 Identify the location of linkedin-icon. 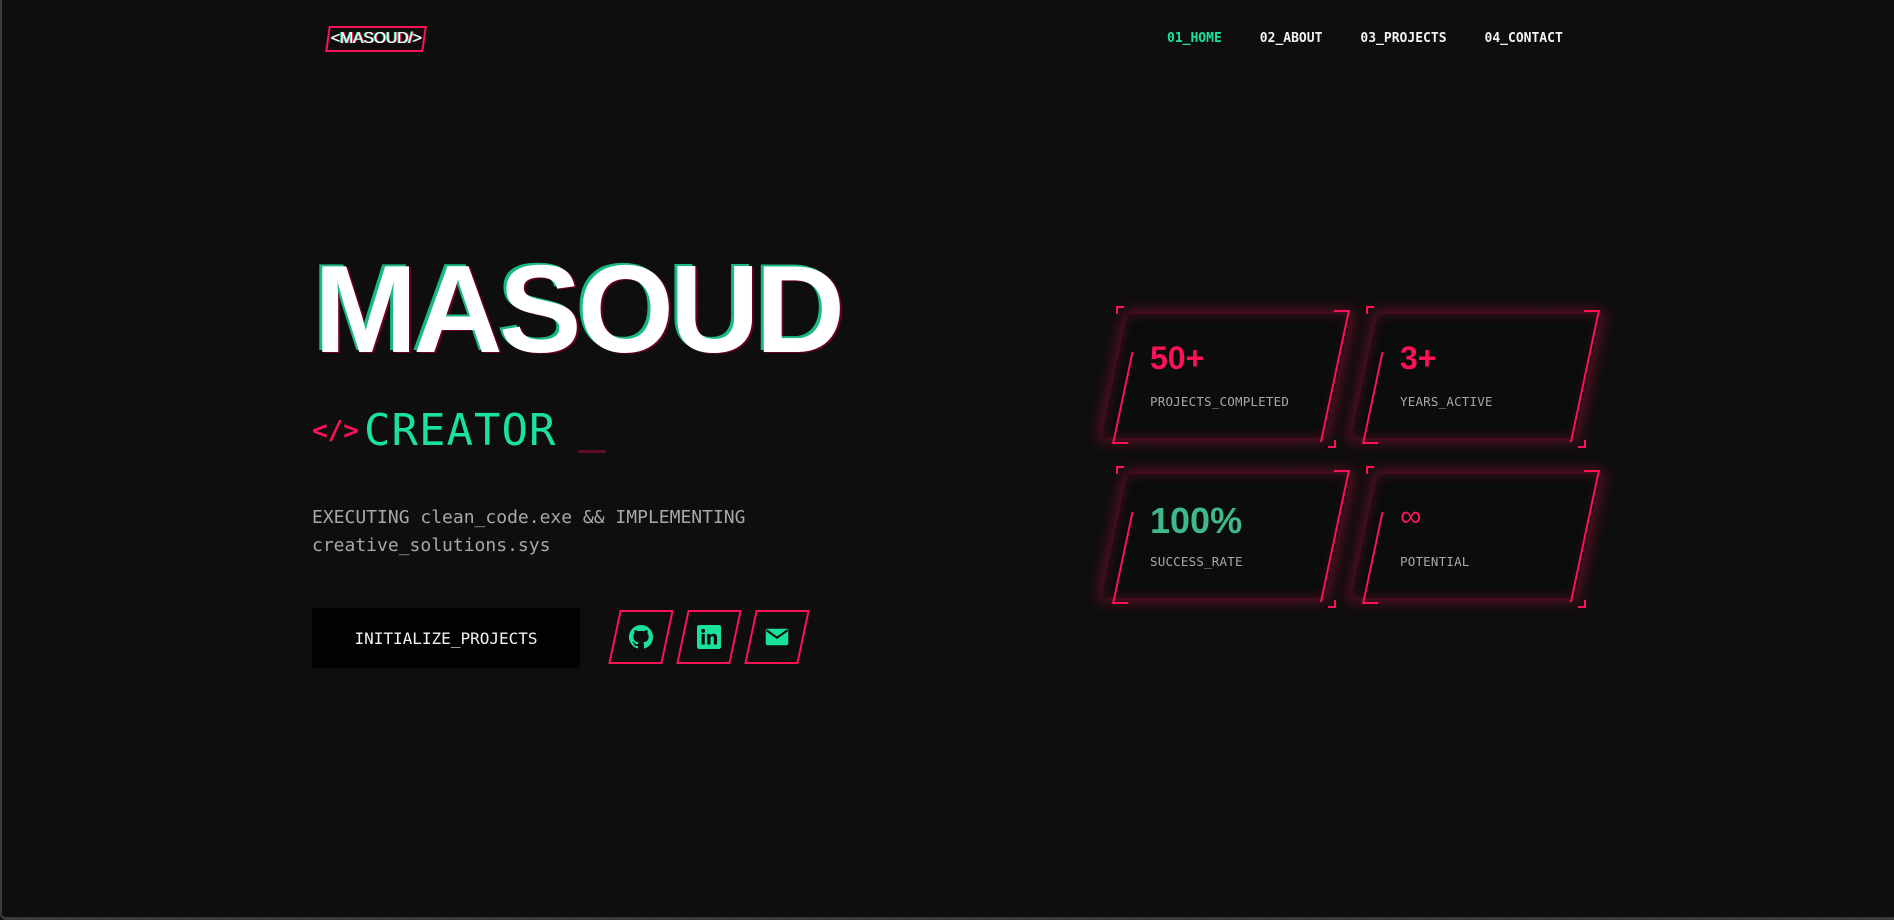
(709, 637).